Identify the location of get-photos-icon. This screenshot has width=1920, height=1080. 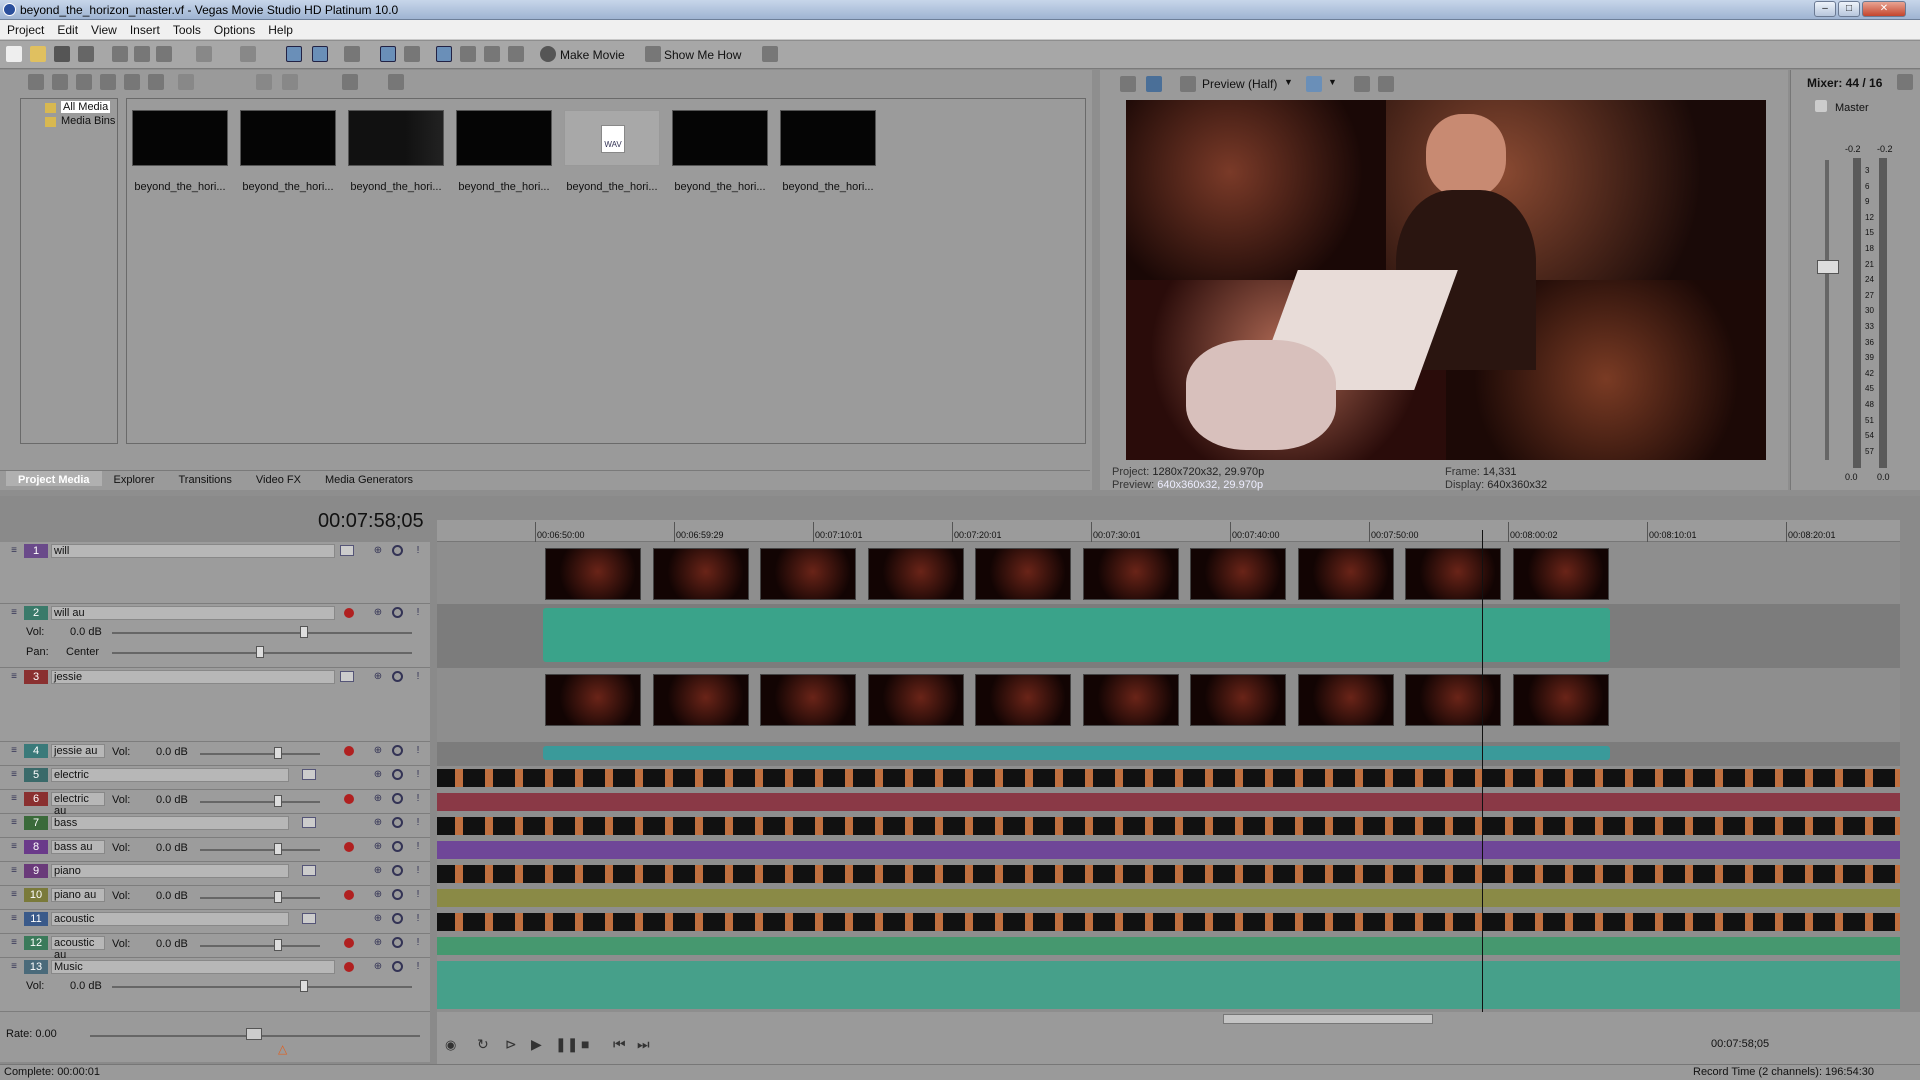
(108, 82).